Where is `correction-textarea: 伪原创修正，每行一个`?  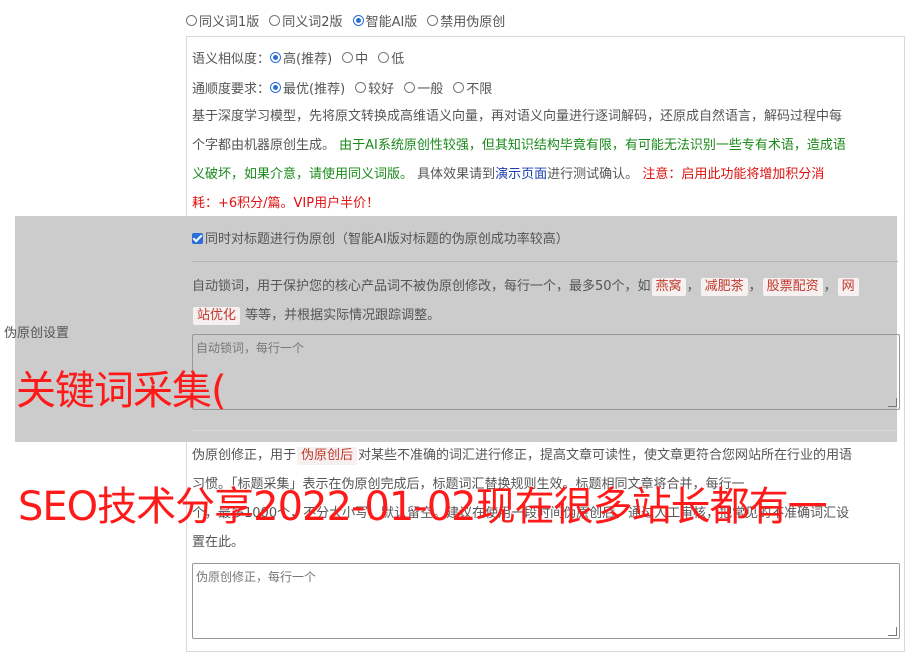 correction-textarea: 伪原创修正，每行一个 is located at coordinates (546, 601).